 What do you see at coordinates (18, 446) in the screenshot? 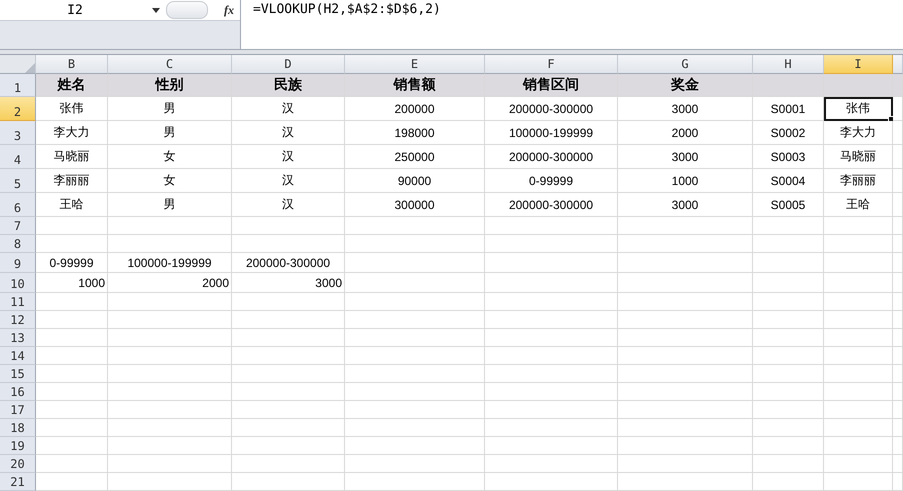
I see `row-header: 19` at bounding box center [18, 446].